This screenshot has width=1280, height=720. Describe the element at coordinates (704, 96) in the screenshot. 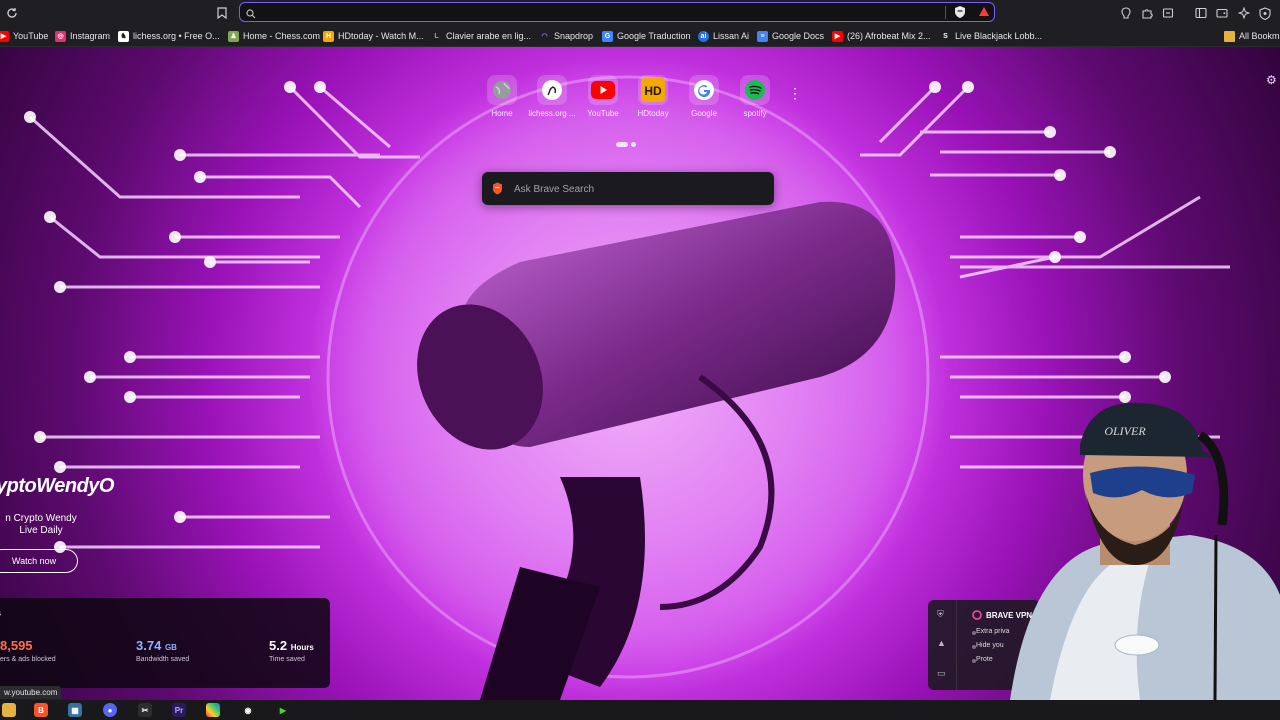

I see `top-site-google: Google` at that location.